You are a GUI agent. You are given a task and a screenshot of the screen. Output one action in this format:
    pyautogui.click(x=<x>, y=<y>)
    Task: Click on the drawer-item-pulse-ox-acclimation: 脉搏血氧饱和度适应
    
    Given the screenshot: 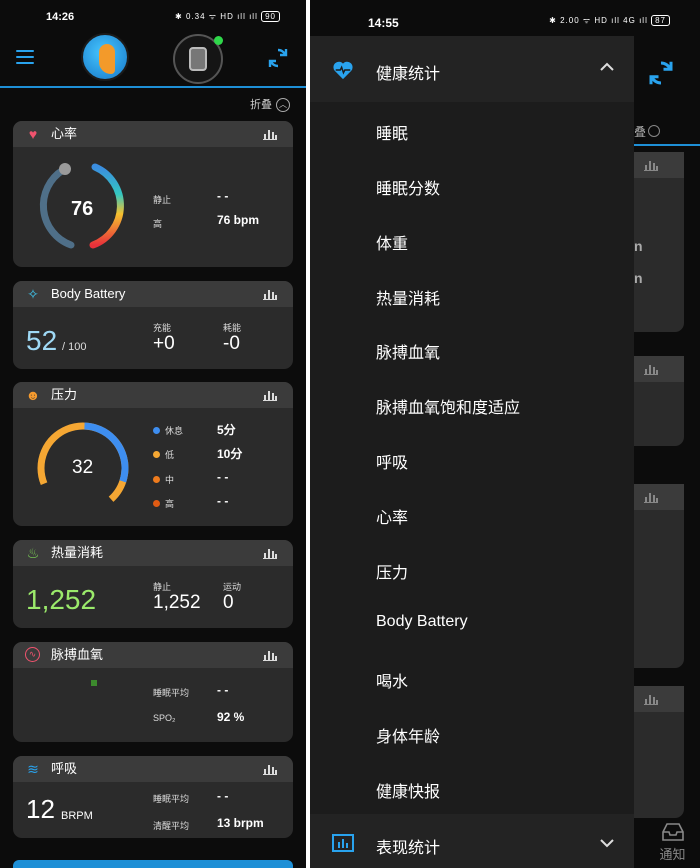 What is the action you would take?
    pyautogui.click(x=448, y=406)
    